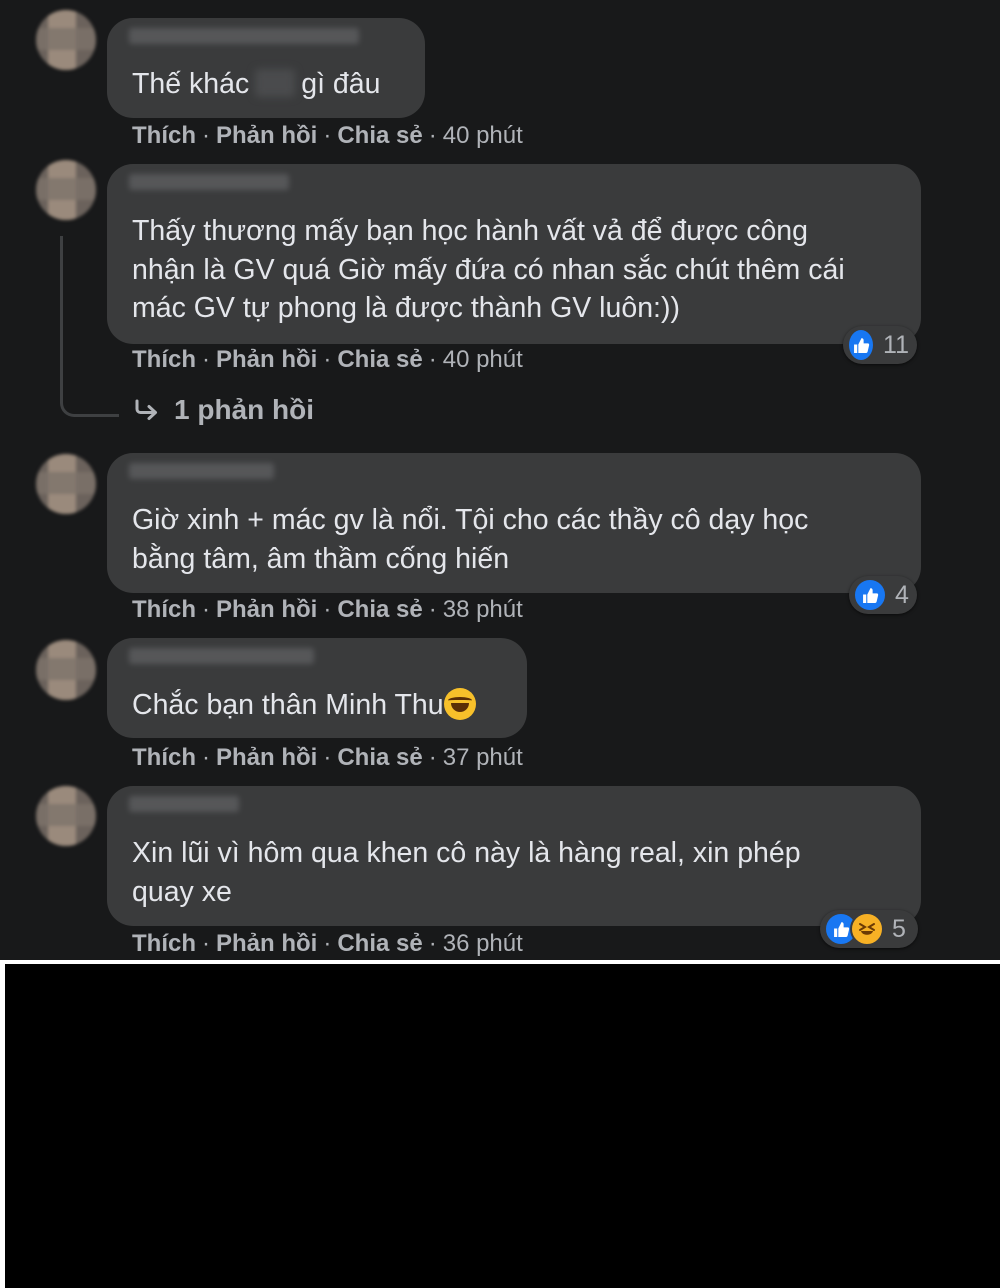 This screenshot has height=1288, width=1000. I want to click on reaction-count: 4, so click(902, 594).